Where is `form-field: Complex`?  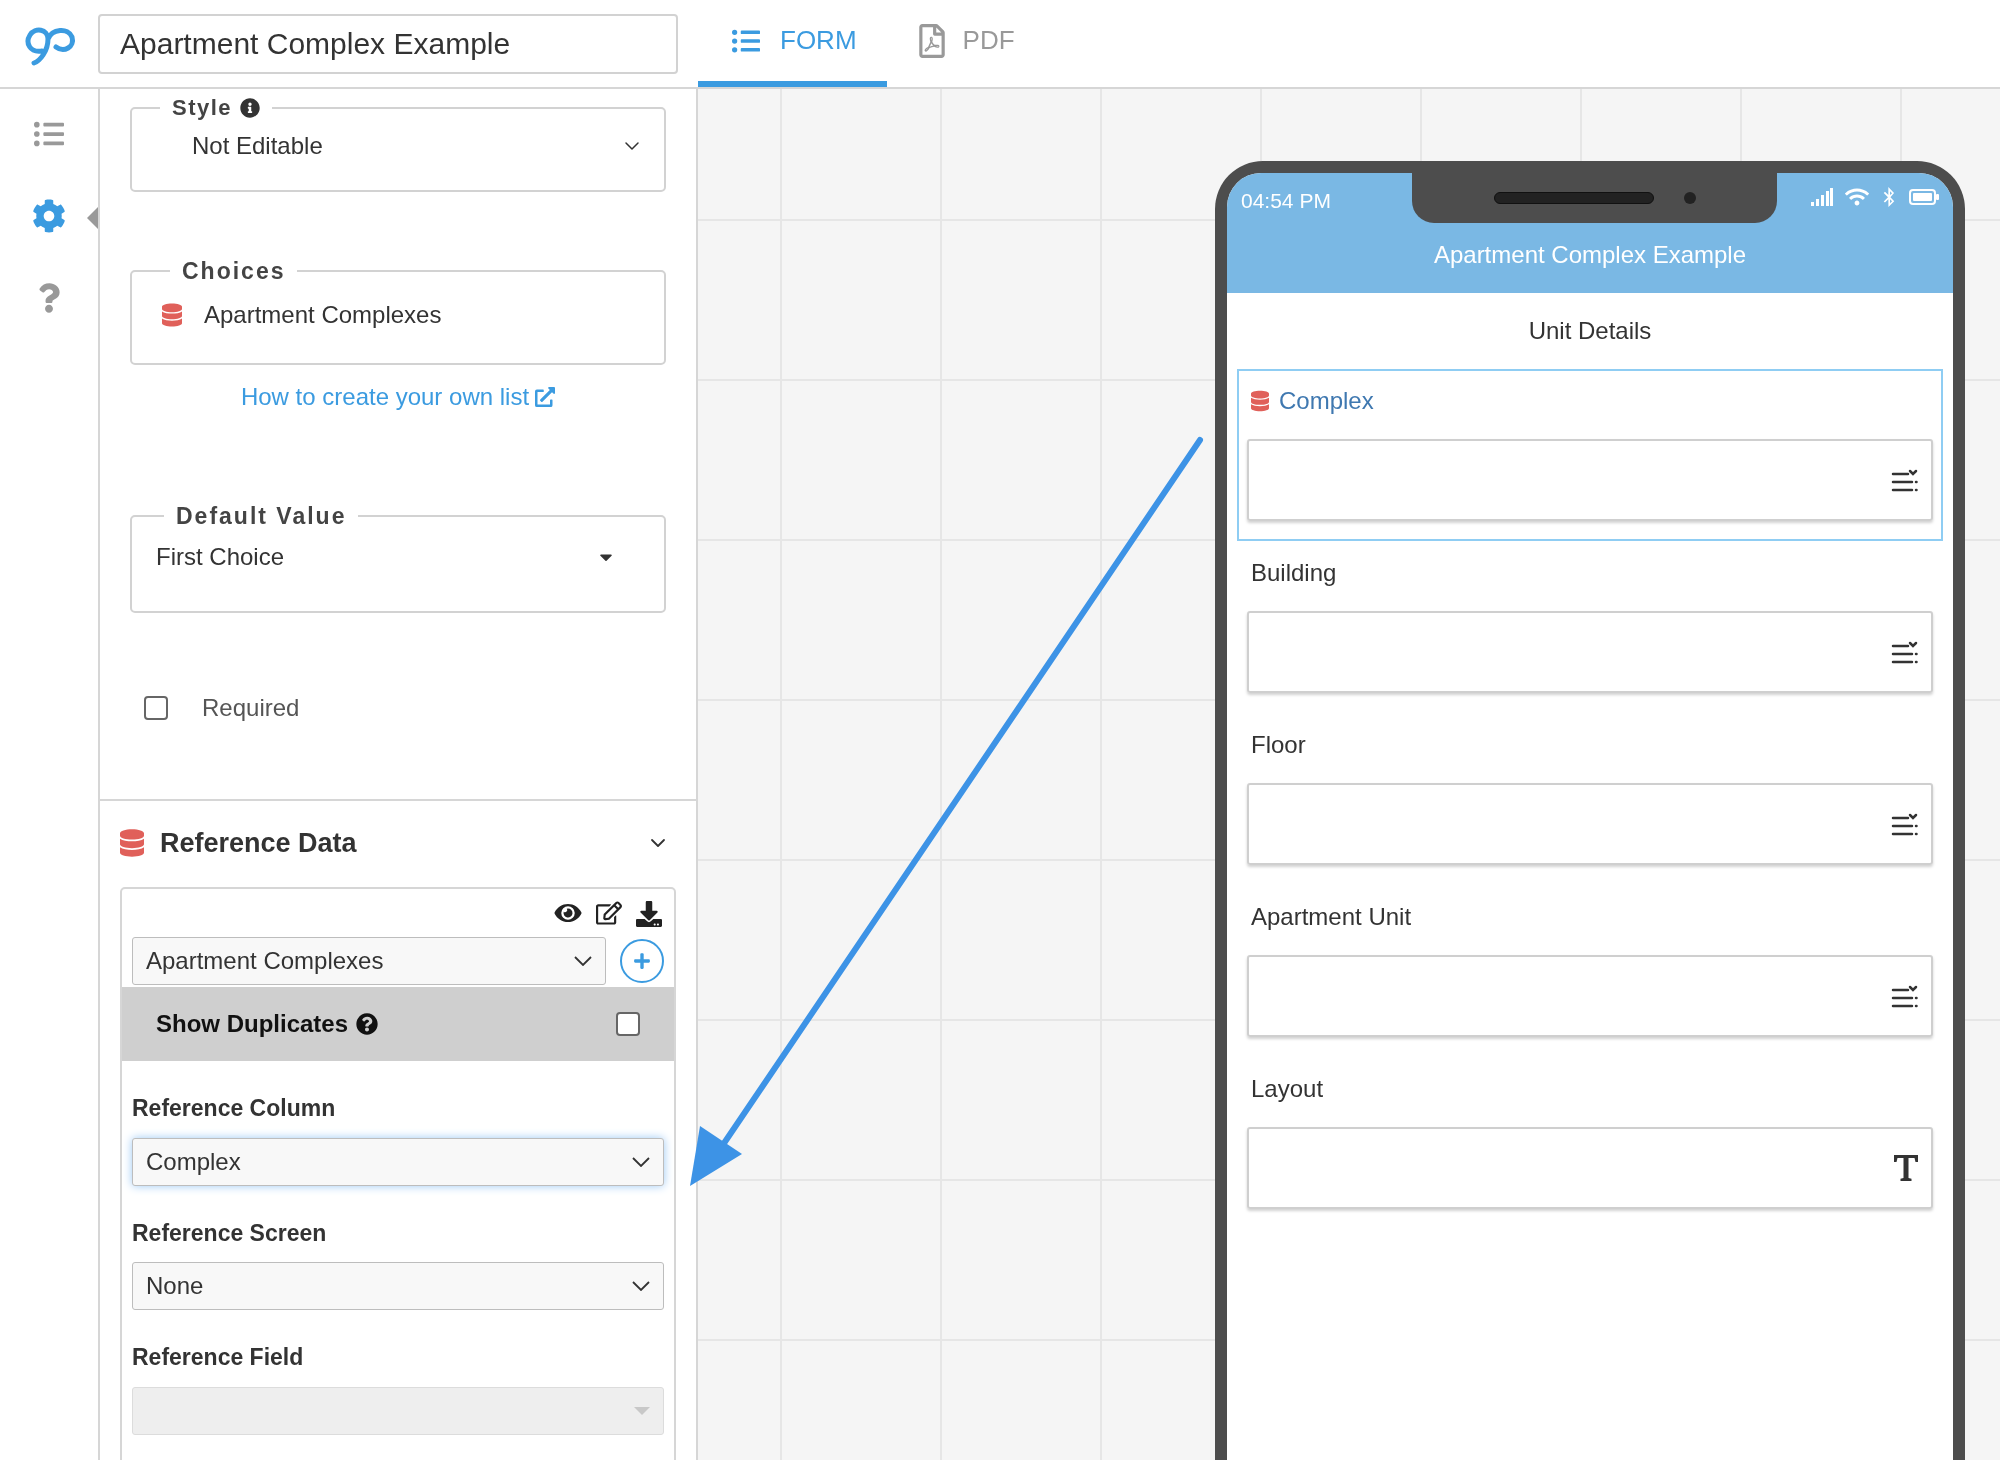
form-field: Complex is located at coordinates (1590, 455).